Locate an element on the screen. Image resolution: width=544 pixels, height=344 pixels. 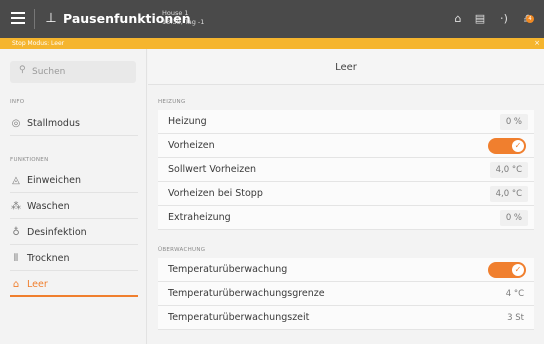
setting-label: Vorheizen bei Stopp is located at coordinates (215, 193).